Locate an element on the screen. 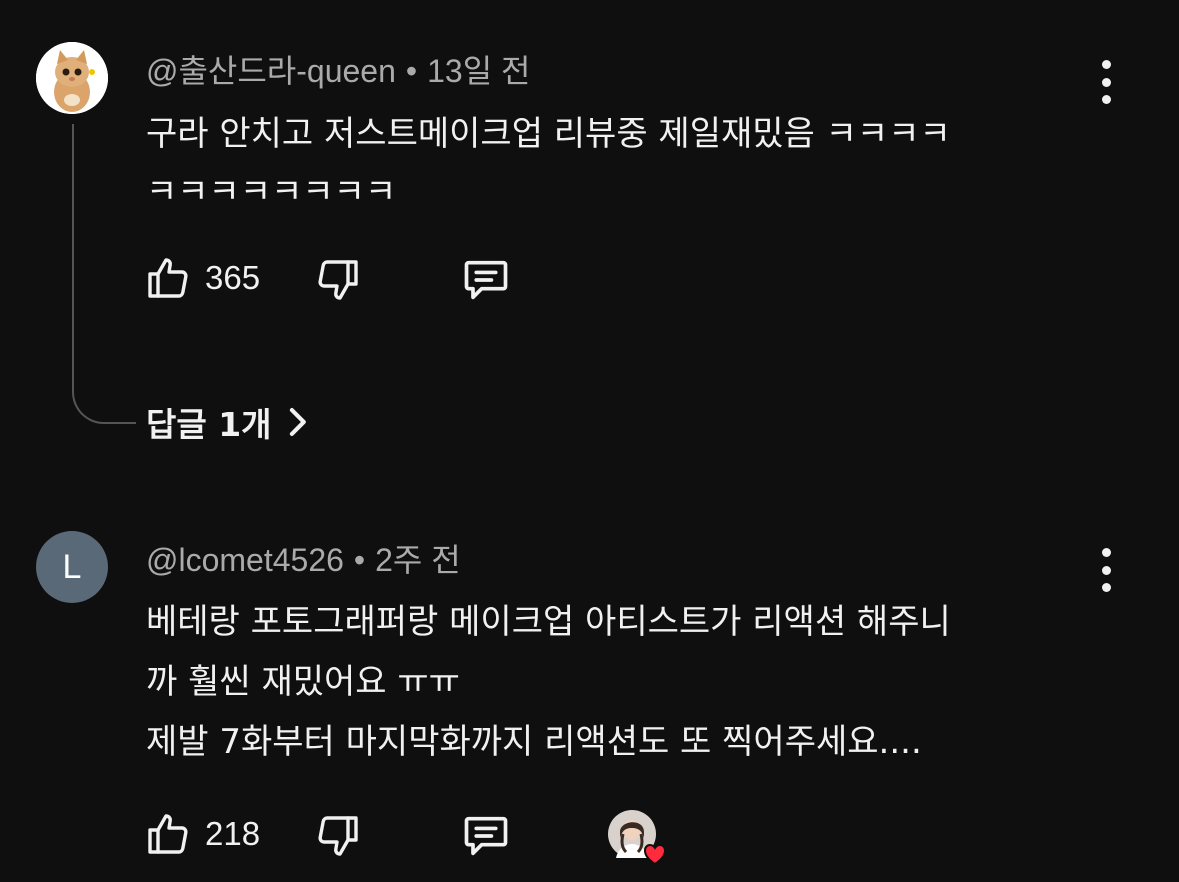  avatar is located at coordinates (72, 78).